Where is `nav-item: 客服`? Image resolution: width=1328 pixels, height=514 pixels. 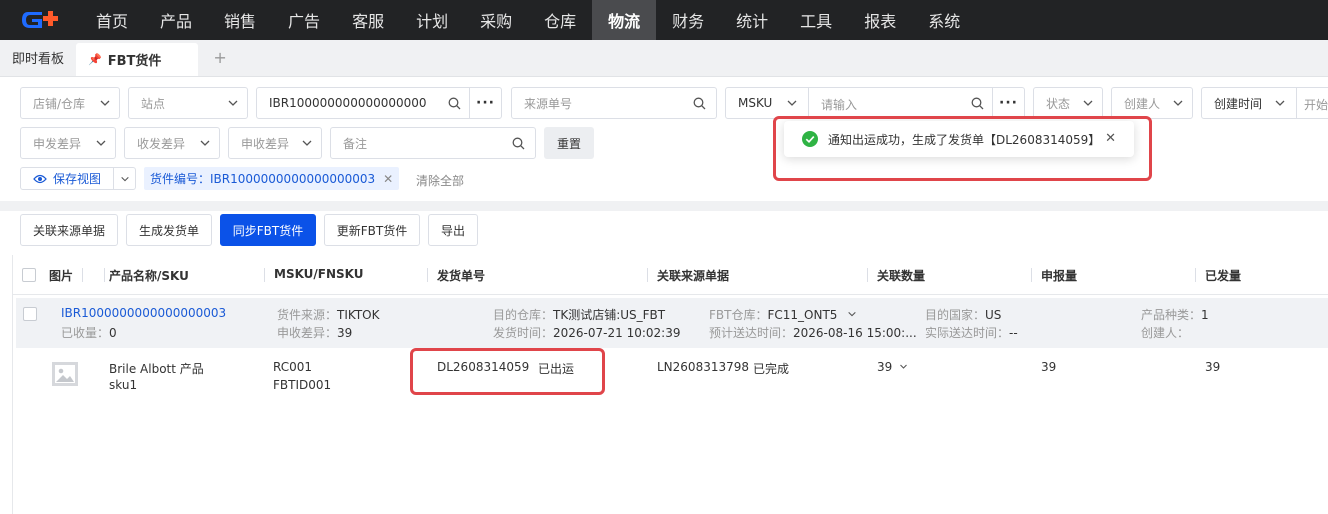 nav-item: 客服 is located at coordinates (368, 20).